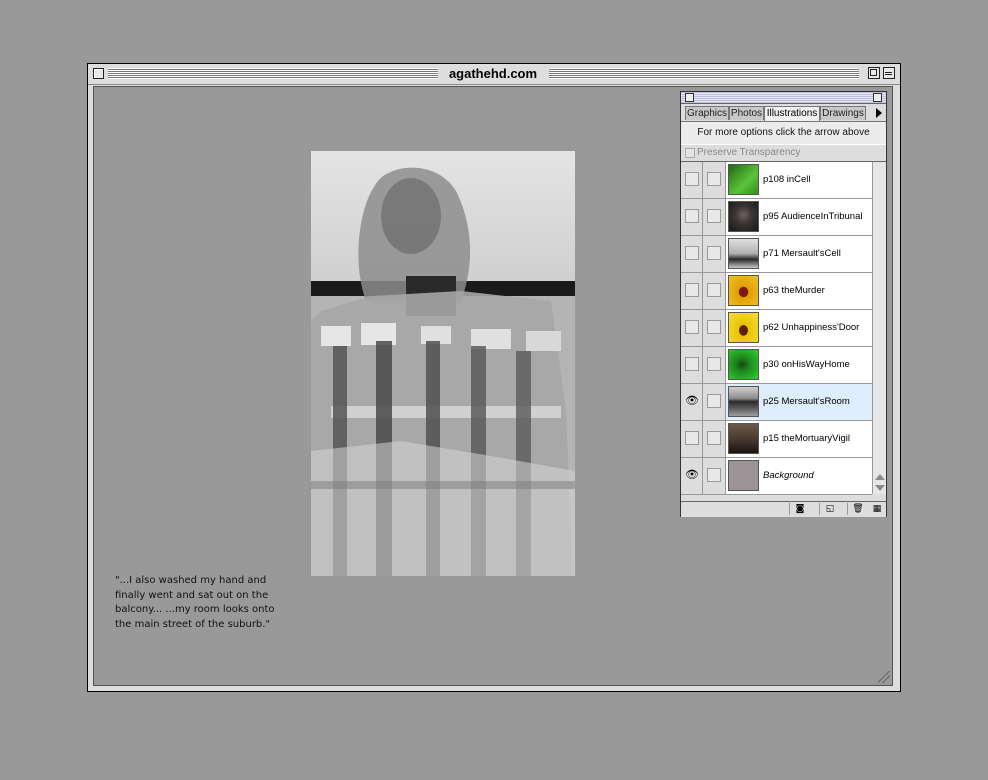  I want to click on tab-drawings: Drawings, so click(843, 113).